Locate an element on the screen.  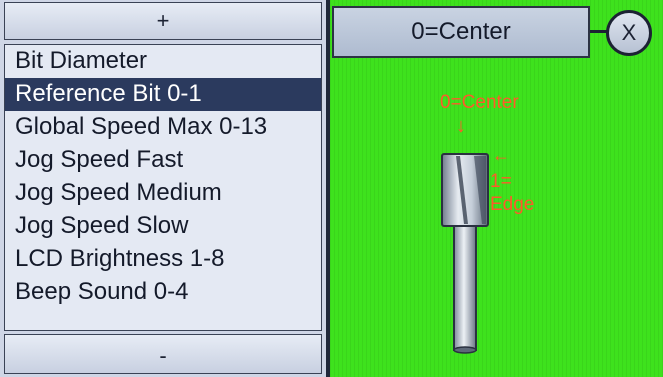
menu-item-lcd-brightness: LCD Brightness 1-8 is located at coordinates (163, 259).